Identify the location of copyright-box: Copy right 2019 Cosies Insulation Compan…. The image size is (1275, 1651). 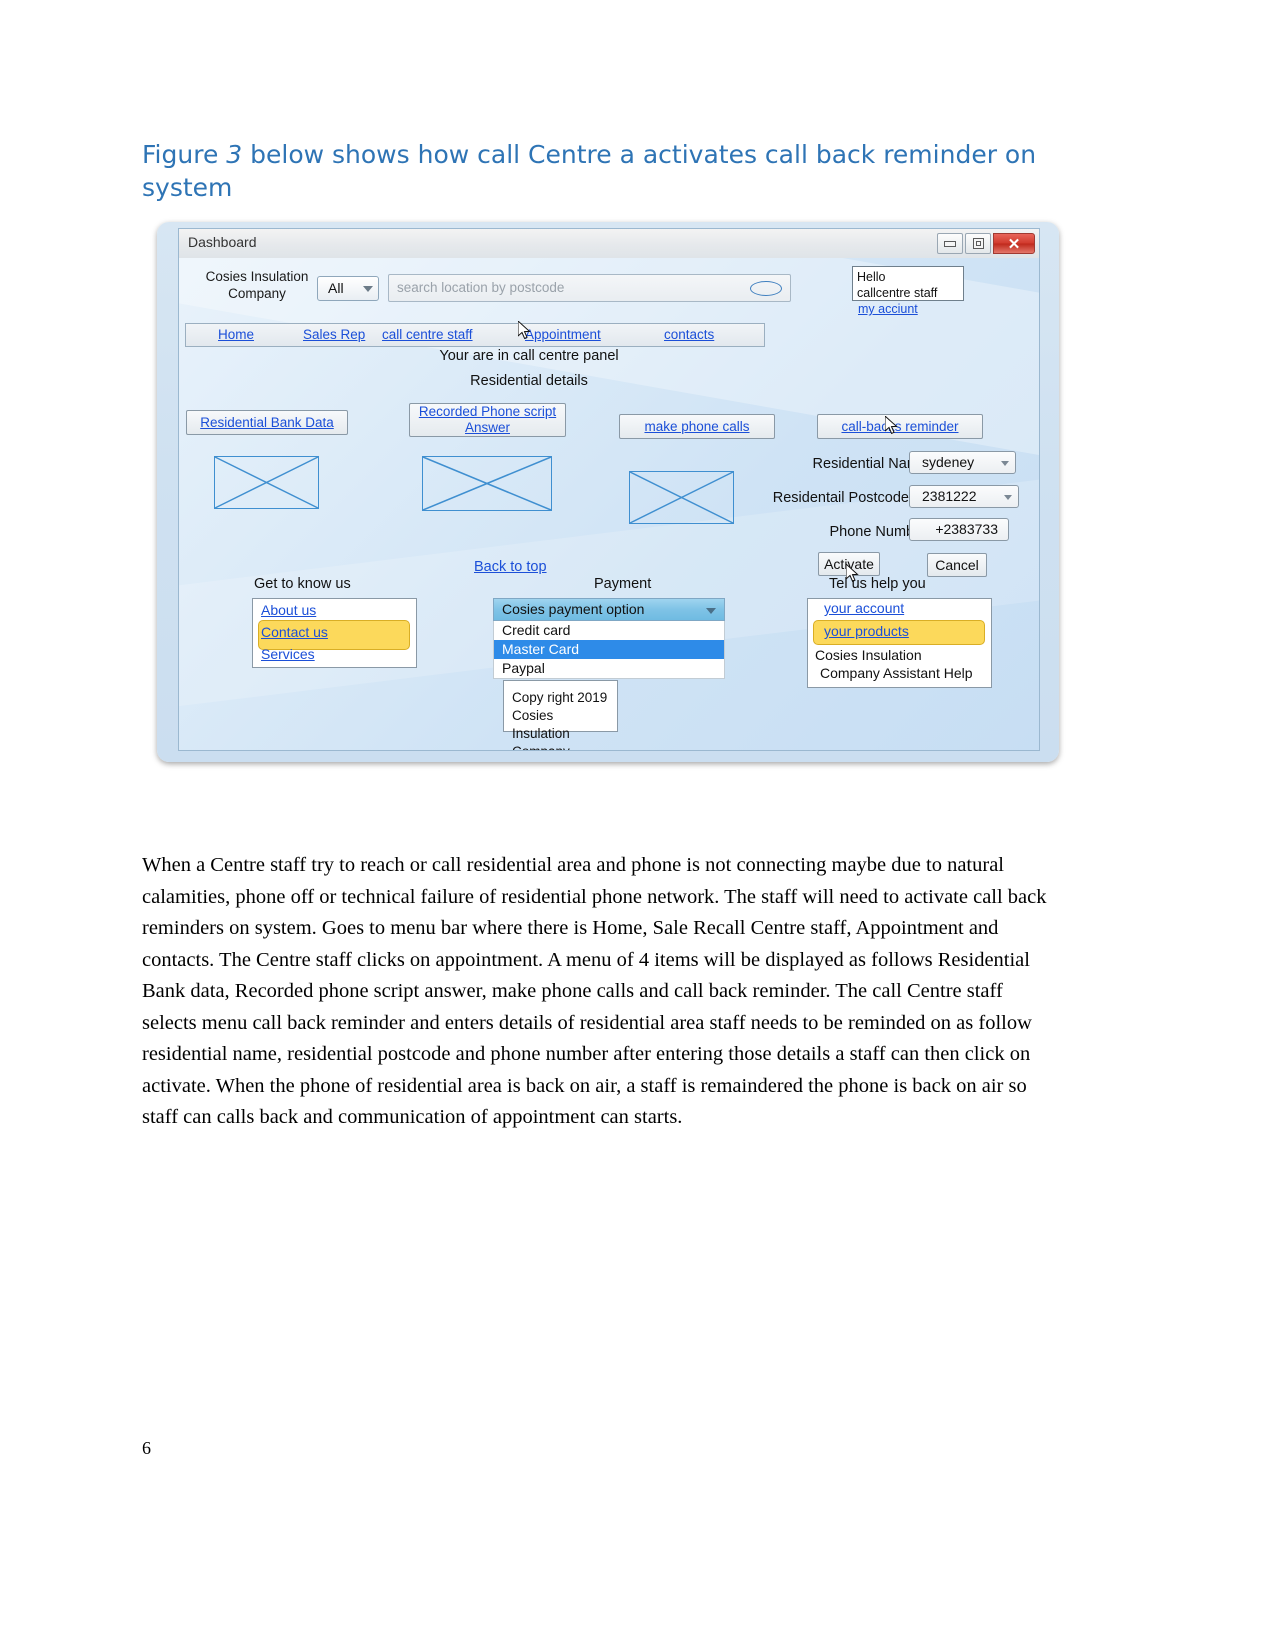
(560, 715).